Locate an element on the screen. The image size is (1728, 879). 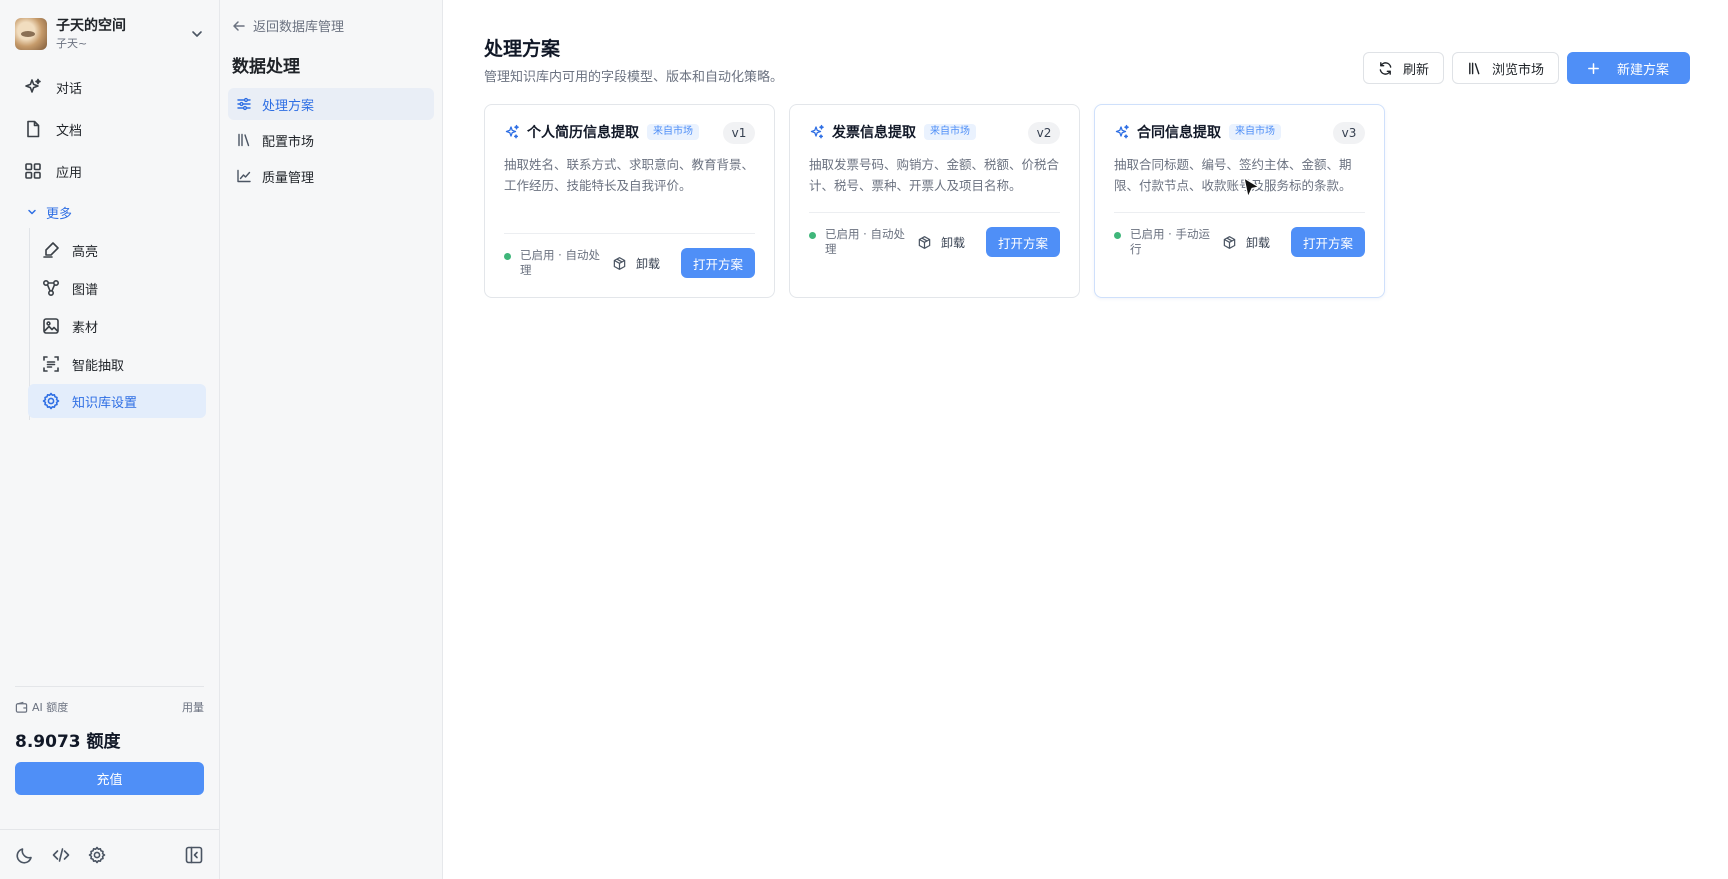
sidebar-footer is located at coordinates (109, 854).